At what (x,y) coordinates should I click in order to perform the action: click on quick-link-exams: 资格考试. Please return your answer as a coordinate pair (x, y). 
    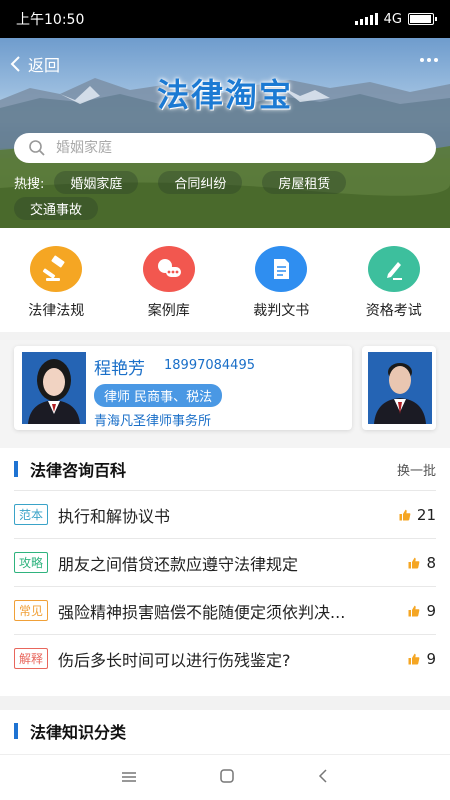
    Looking at the image, I should click on (394, 289).